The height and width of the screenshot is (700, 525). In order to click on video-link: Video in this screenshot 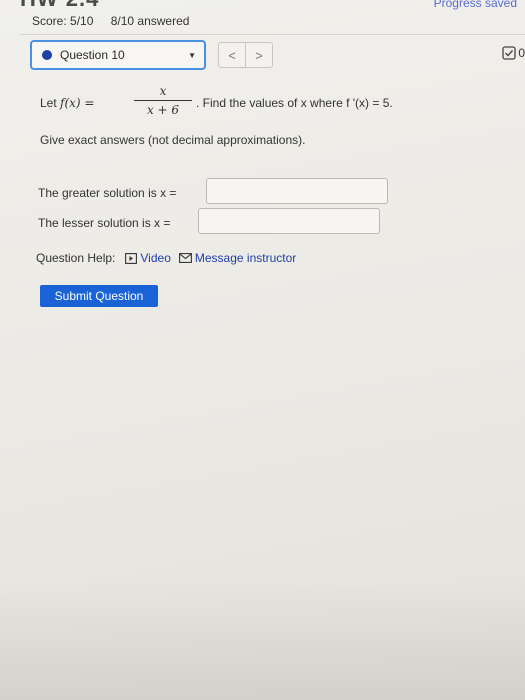, I will do `click(148, 258)`.